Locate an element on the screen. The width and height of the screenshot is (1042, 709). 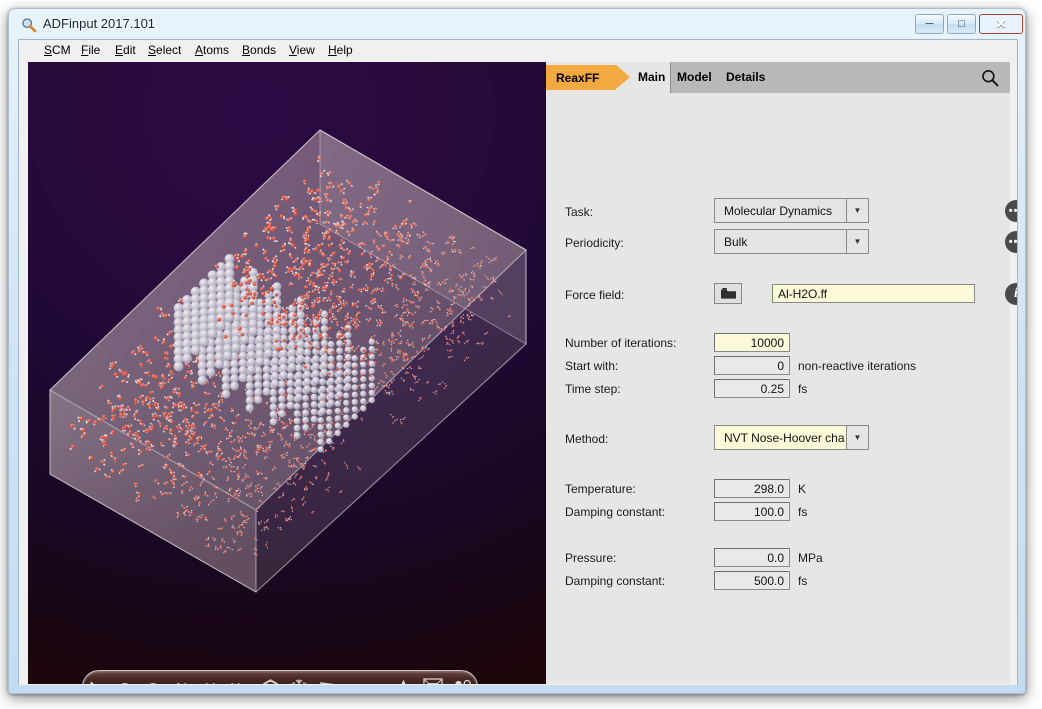
close-icon: ✕ is located at coordinates (1001, 23).